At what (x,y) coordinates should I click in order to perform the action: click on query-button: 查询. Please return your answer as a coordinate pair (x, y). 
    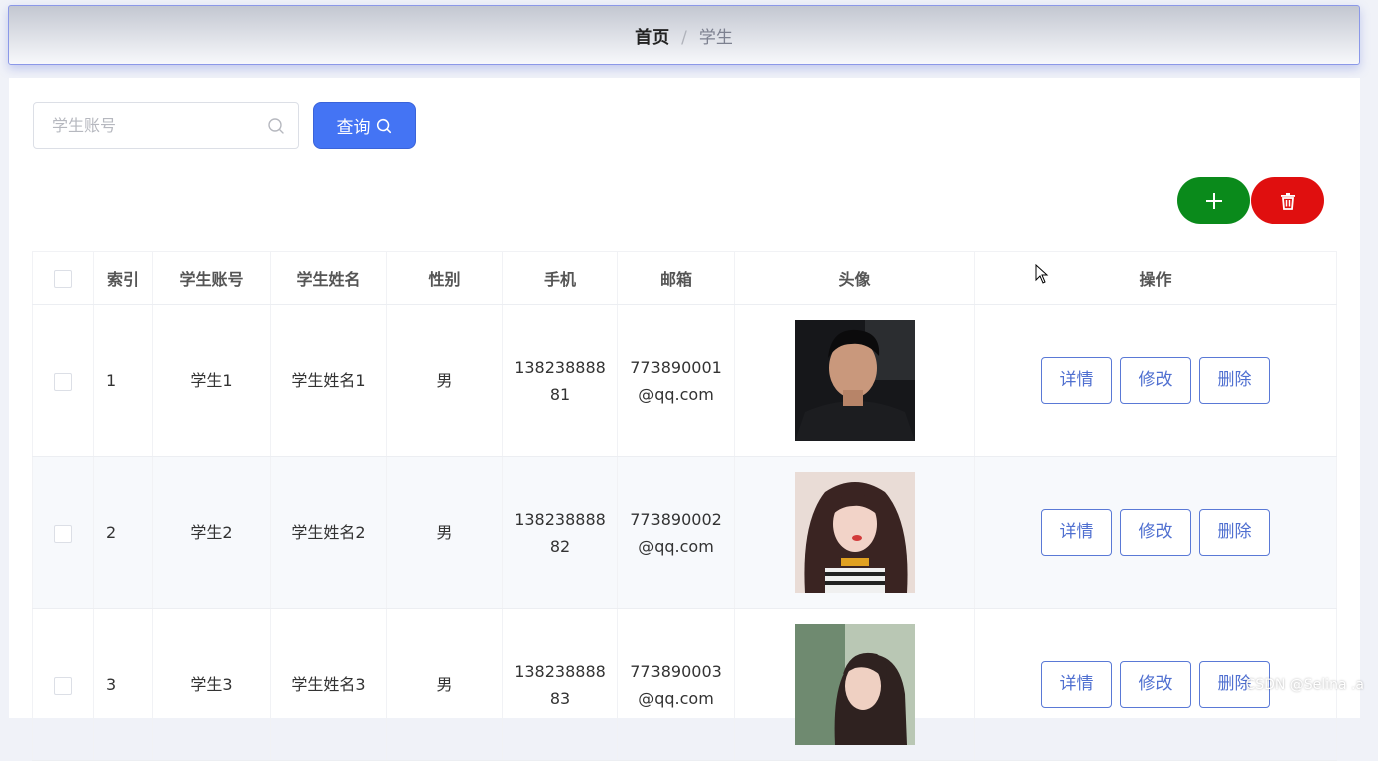
    Looking at the image, I should click on (364, 125).